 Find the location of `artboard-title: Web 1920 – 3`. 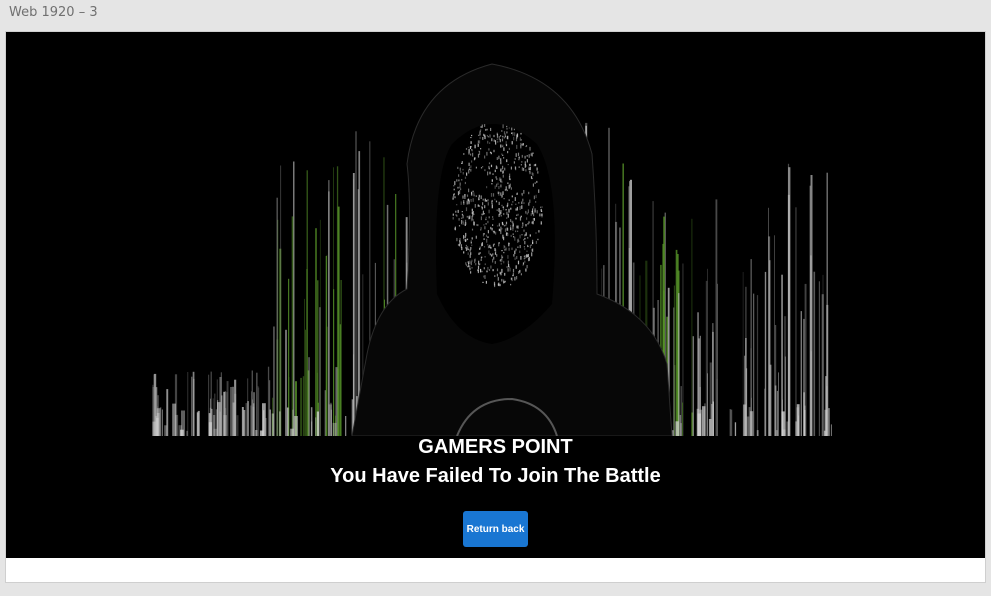

artboard-title: Web 1920 – 3 is located at coordinates (53, 12).